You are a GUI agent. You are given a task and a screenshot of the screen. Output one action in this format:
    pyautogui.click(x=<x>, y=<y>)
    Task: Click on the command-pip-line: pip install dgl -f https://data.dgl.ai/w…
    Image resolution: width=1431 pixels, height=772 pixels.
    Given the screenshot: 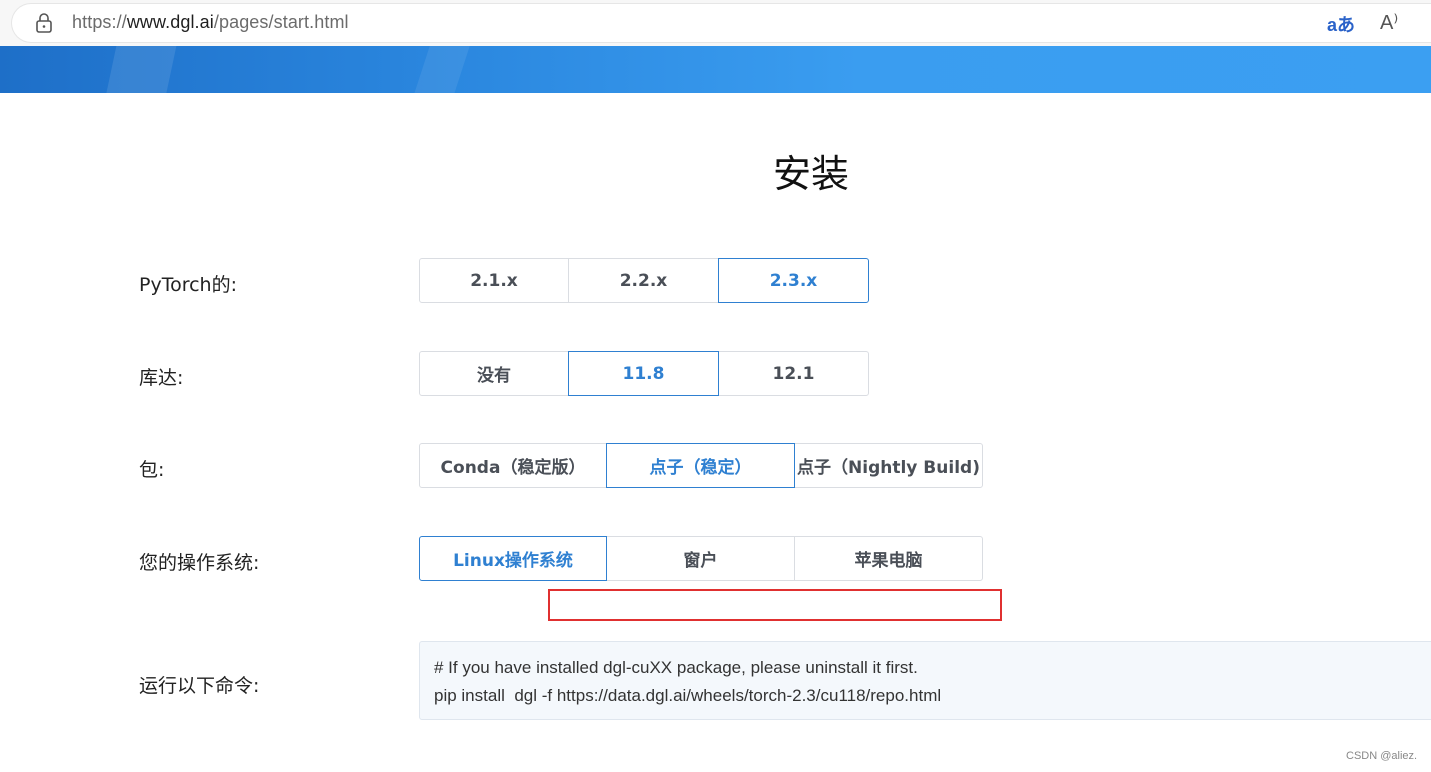 What is the action you would take?
    pyautogui.click(x=687, y=696)
    